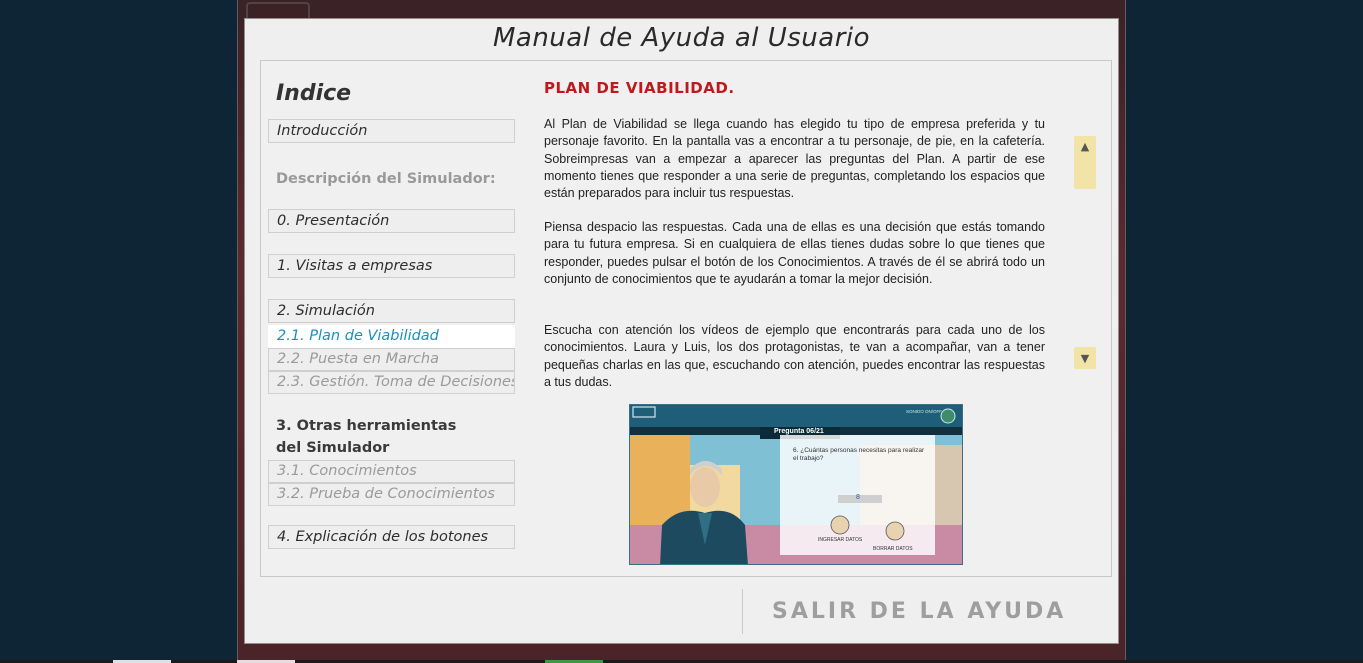 This screenshot has height=663, width=1363. What do you see at coordinates (391, 221) in the screenshot?
I see `nav-item-presentation: 0. Presentación` at bounding box center [391, 221].